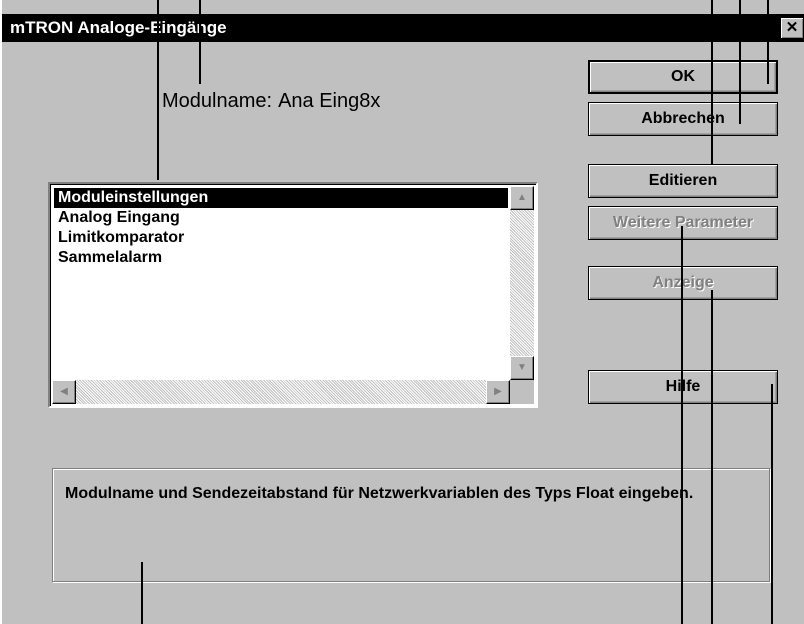 The image size is (804, 624). What do you see at coordinates (329, 101) in the screenshot?
I see `module-name-value: Ana Eing8x` at bounding box center [329, 101].